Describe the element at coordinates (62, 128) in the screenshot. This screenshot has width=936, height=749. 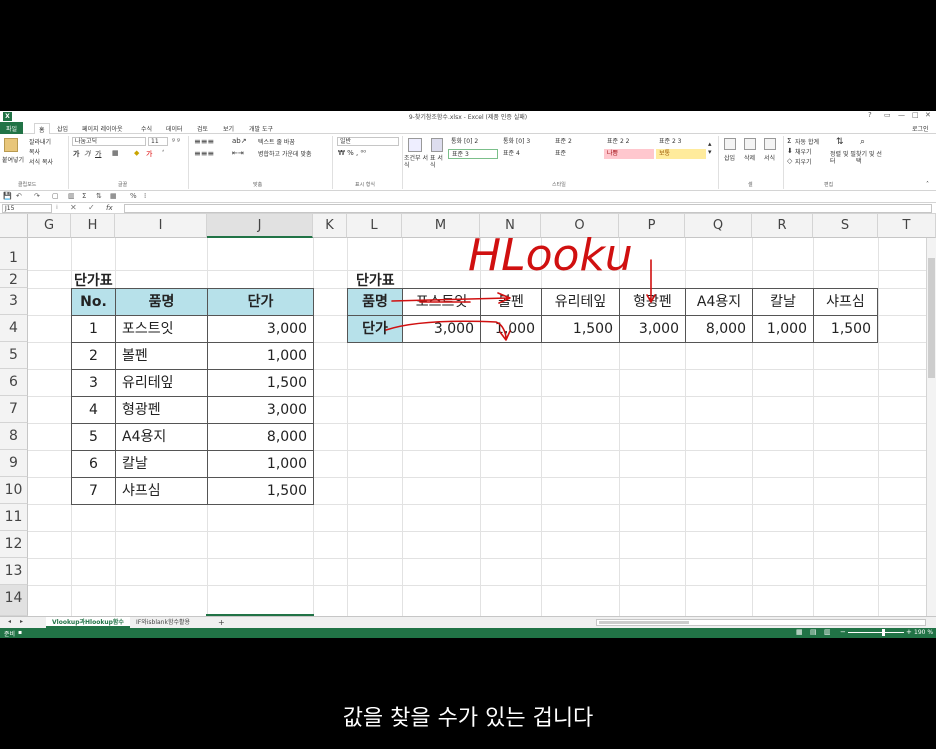
I see `tab-insert: 삽입` at that location.